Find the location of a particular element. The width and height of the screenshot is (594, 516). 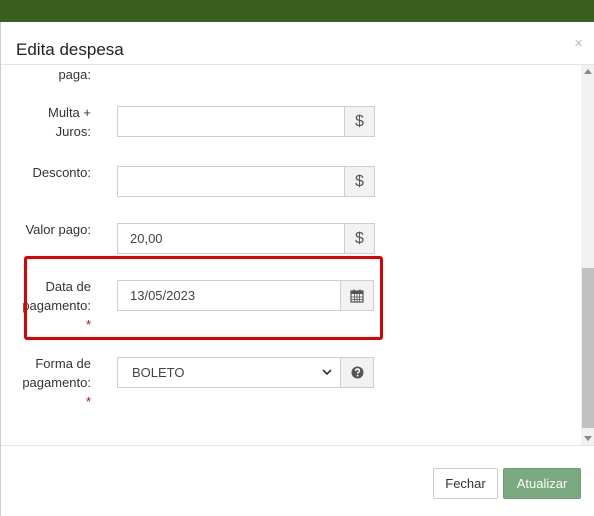

valor-pago-input: 20,00 is located at coordinates (231, 238).